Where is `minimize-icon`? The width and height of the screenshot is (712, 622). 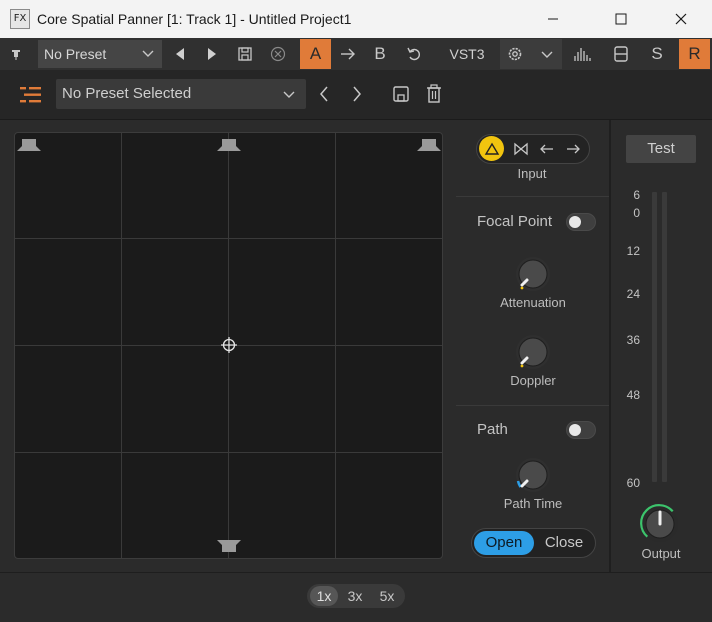 minimize-icon is located at coordinates (553, 19).